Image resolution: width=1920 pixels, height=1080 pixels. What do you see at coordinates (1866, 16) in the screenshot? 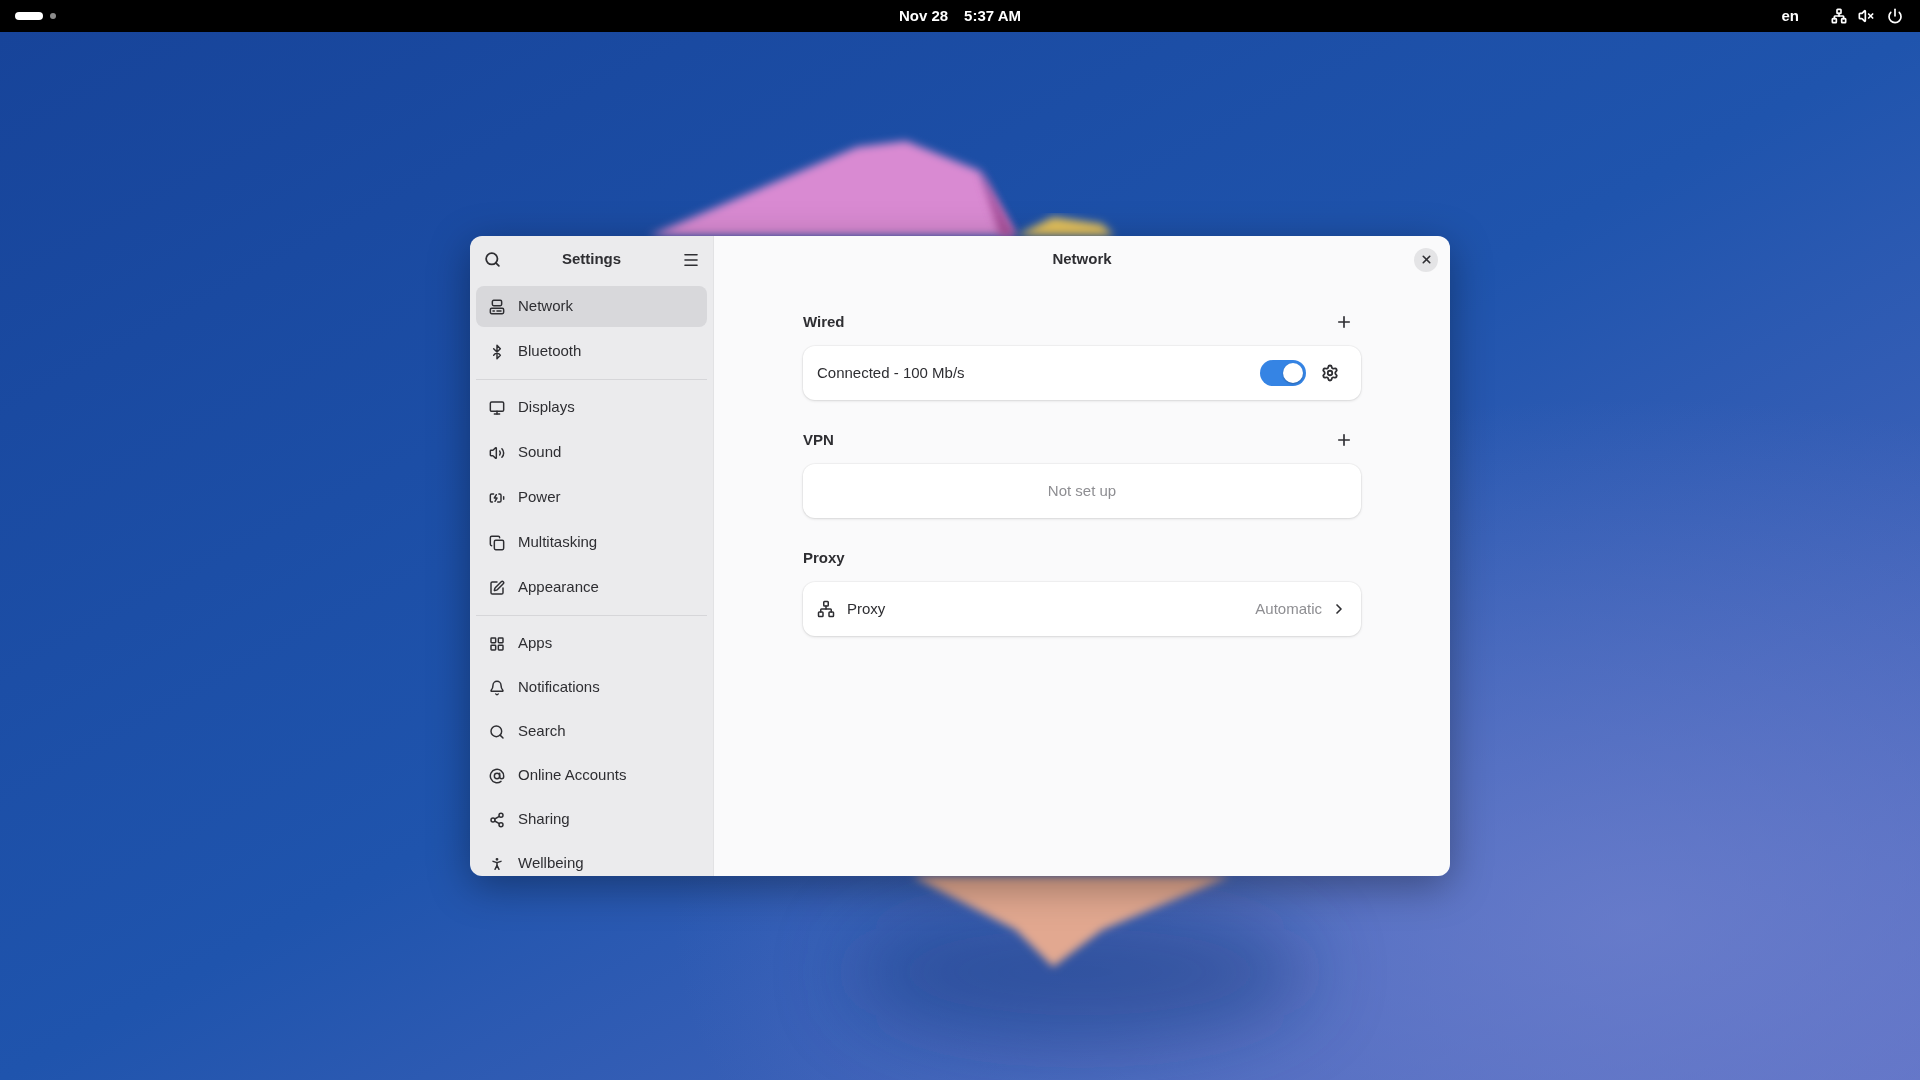
I see `speaker-muted-icon` at bounding box center [1866, 16].